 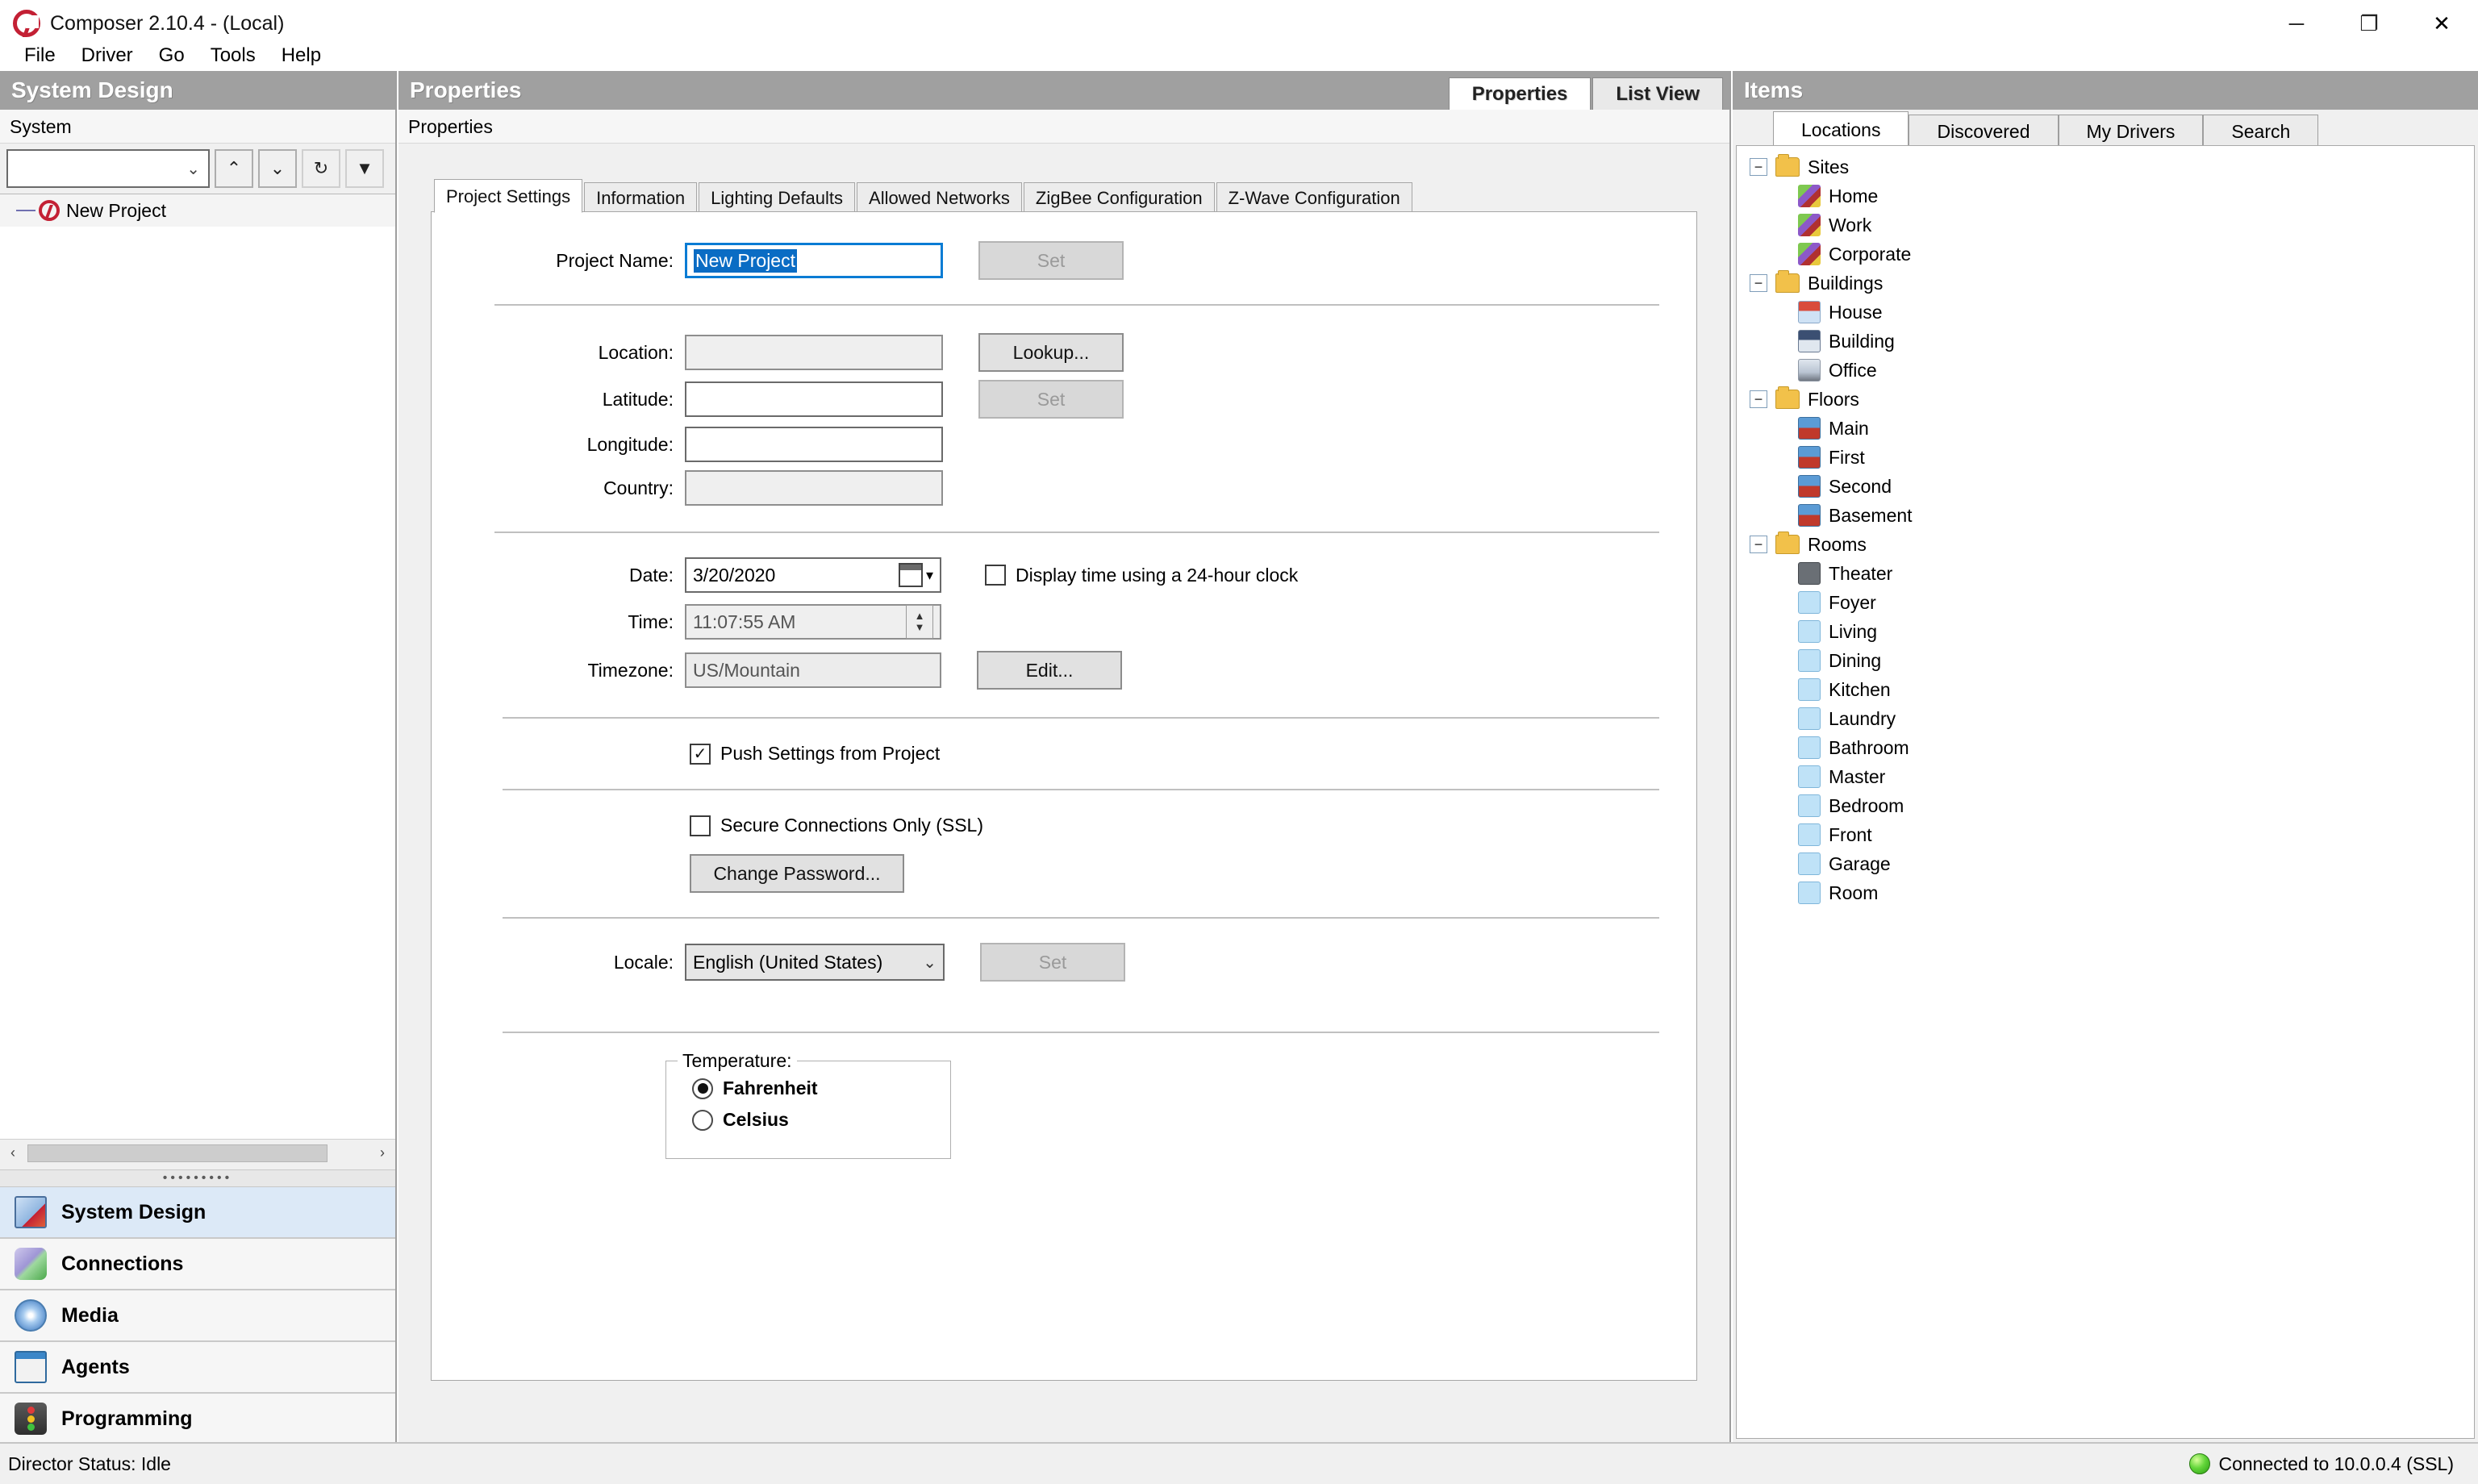 What do you see at coordinates (382, 1152) in the screenshot?
I see `scroll-right-icon: ›` at bounding box center [382, 1152].